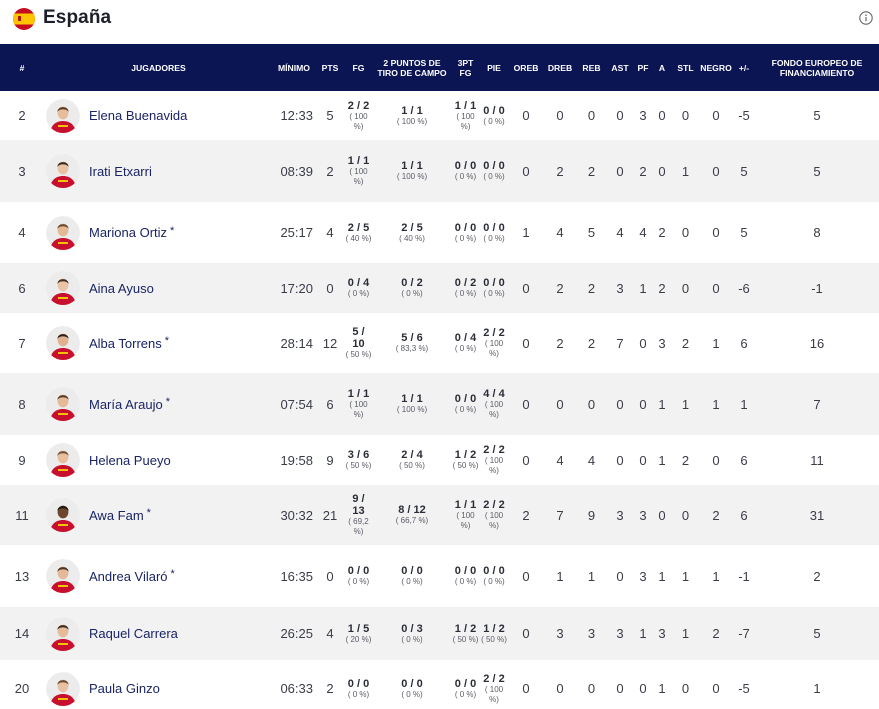 Image resolution: width=879 pixels, height=709 pixels. What do you see at coordinates (685, 460) in the screenshot?
I see `steals: 2` at bounding box center [685, 460].